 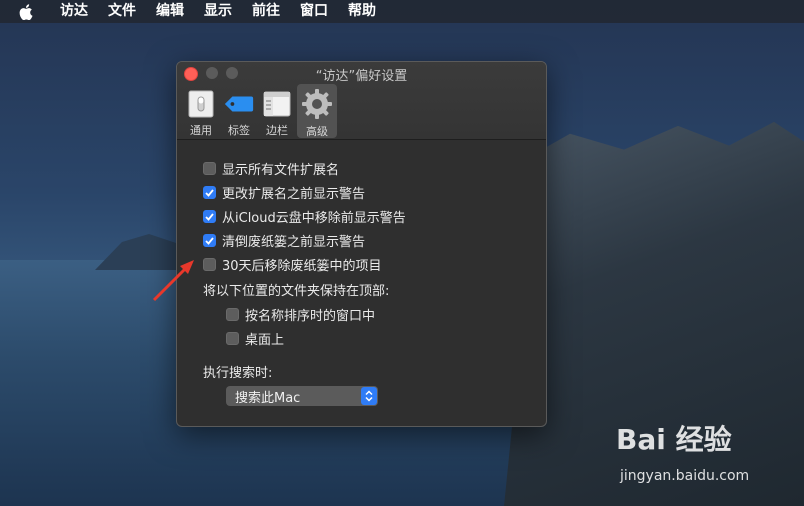 What do you see at coordinates (369, 396) in the screenshot?
I see `chevron-up-down-icon` at bounding box center [369, 396].